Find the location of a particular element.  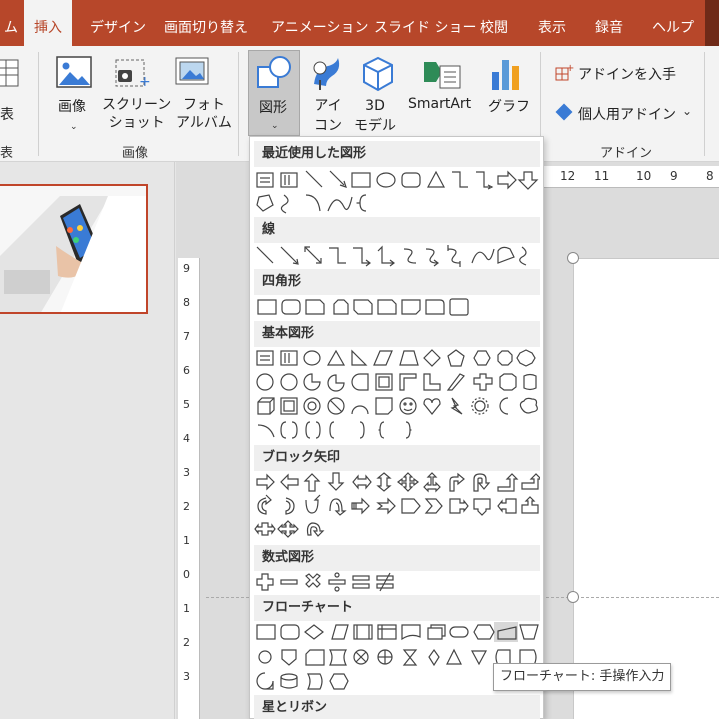

ruler-tick: 10 is located at coordinates (644, 176).